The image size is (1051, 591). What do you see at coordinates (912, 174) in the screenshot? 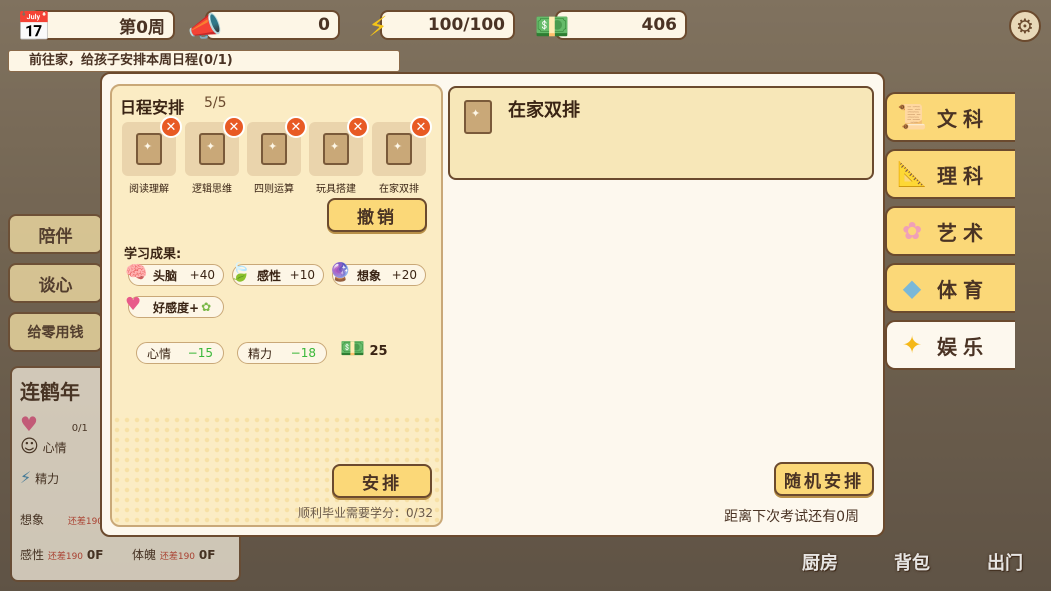
I see `ruler-icon: 📐` at bounding box center [912, 174].